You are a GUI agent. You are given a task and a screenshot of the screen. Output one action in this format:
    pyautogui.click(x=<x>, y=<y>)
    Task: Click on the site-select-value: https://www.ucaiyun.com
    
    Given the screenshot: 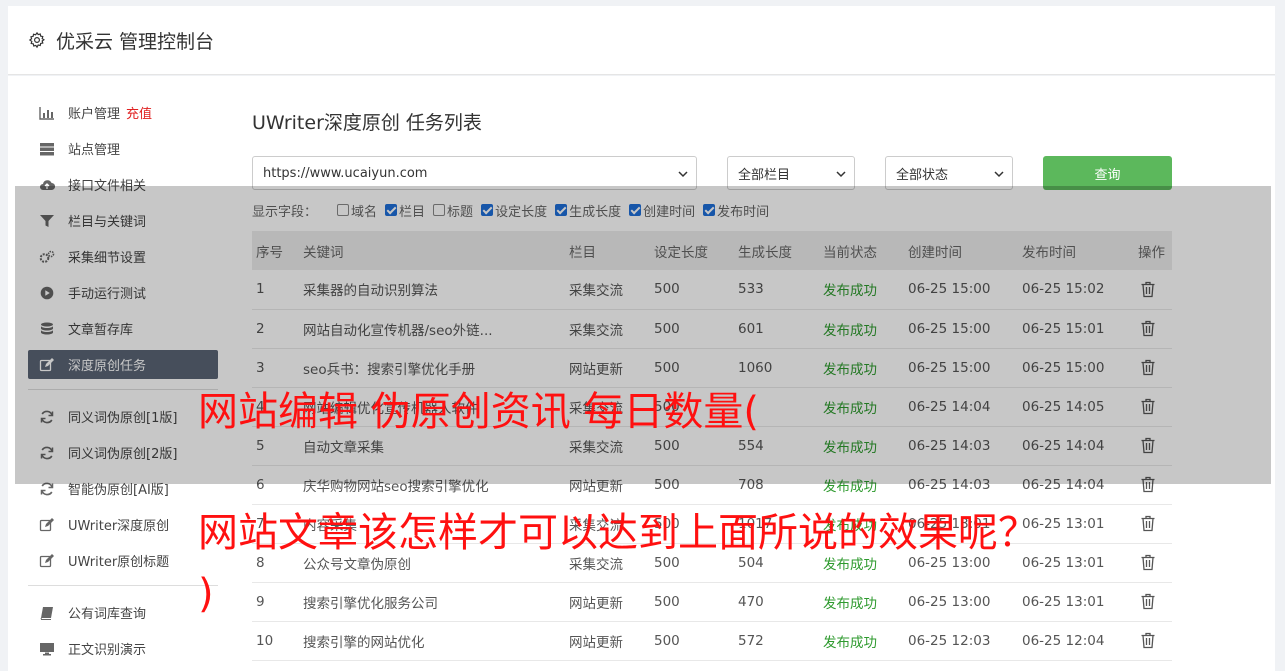 What is the action you would take?
    pyautogui.click(x=345, y=173)
    